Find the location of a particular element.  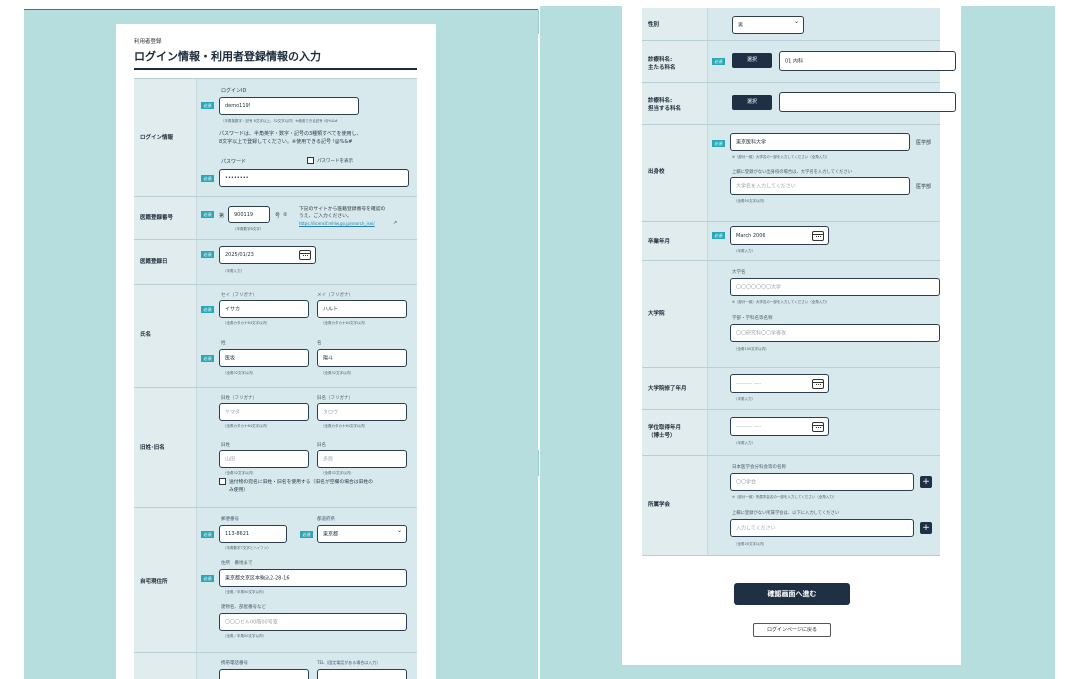

grad-dept-input: 〇〇研究科〇〇学専攻 is located at coordinates (835, 333).